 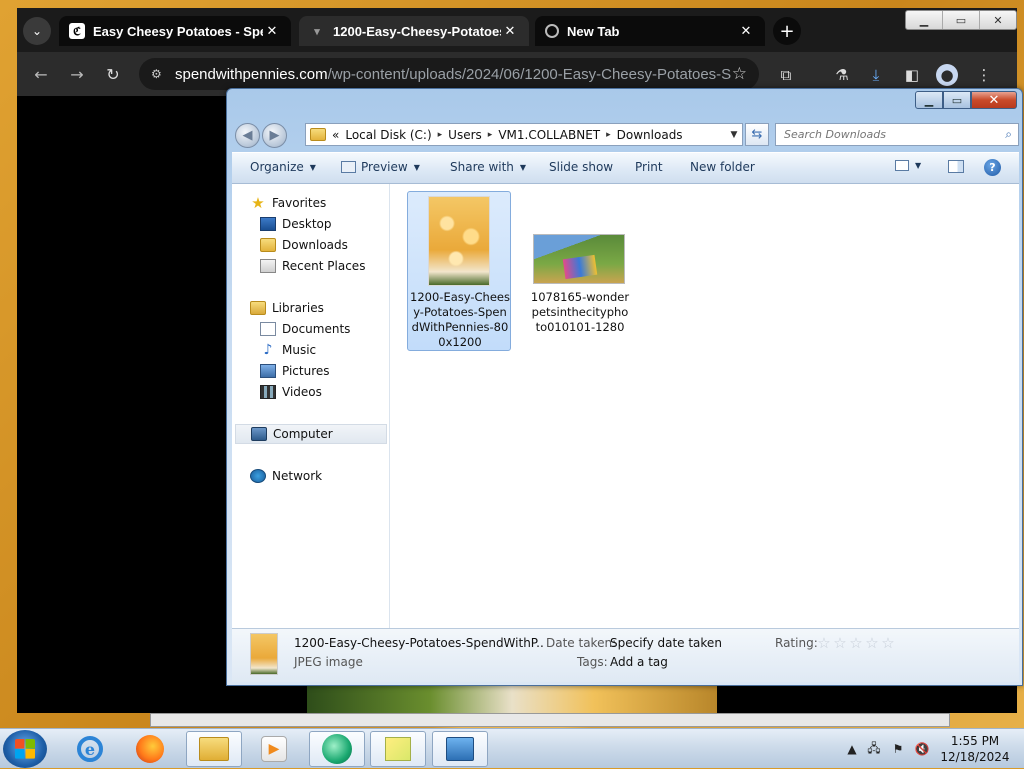 I want to click on rating-stars: ☆ ☆ ☆ ☆ ☆, so click(x=856, y=643).